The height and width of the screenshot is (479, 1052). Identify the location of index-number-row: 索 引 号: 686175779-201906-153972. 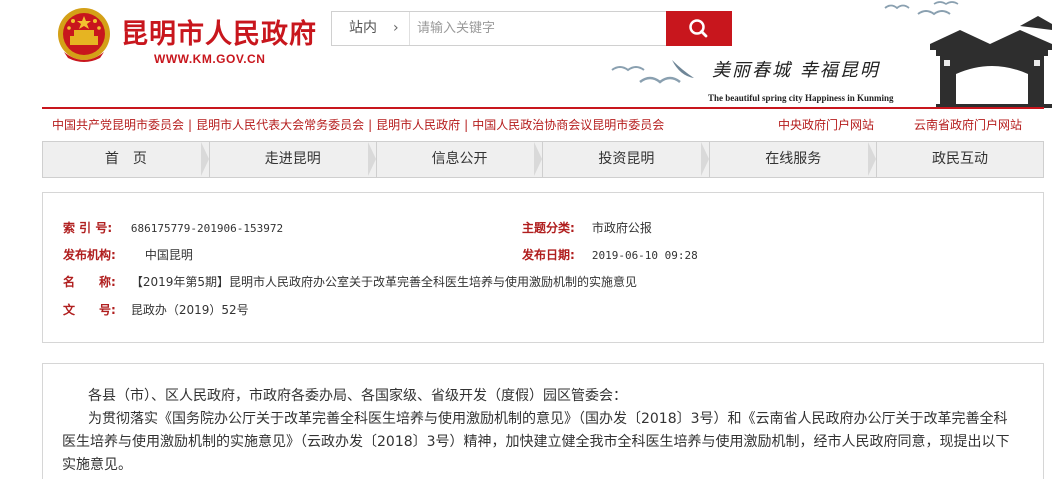
(173, 227).